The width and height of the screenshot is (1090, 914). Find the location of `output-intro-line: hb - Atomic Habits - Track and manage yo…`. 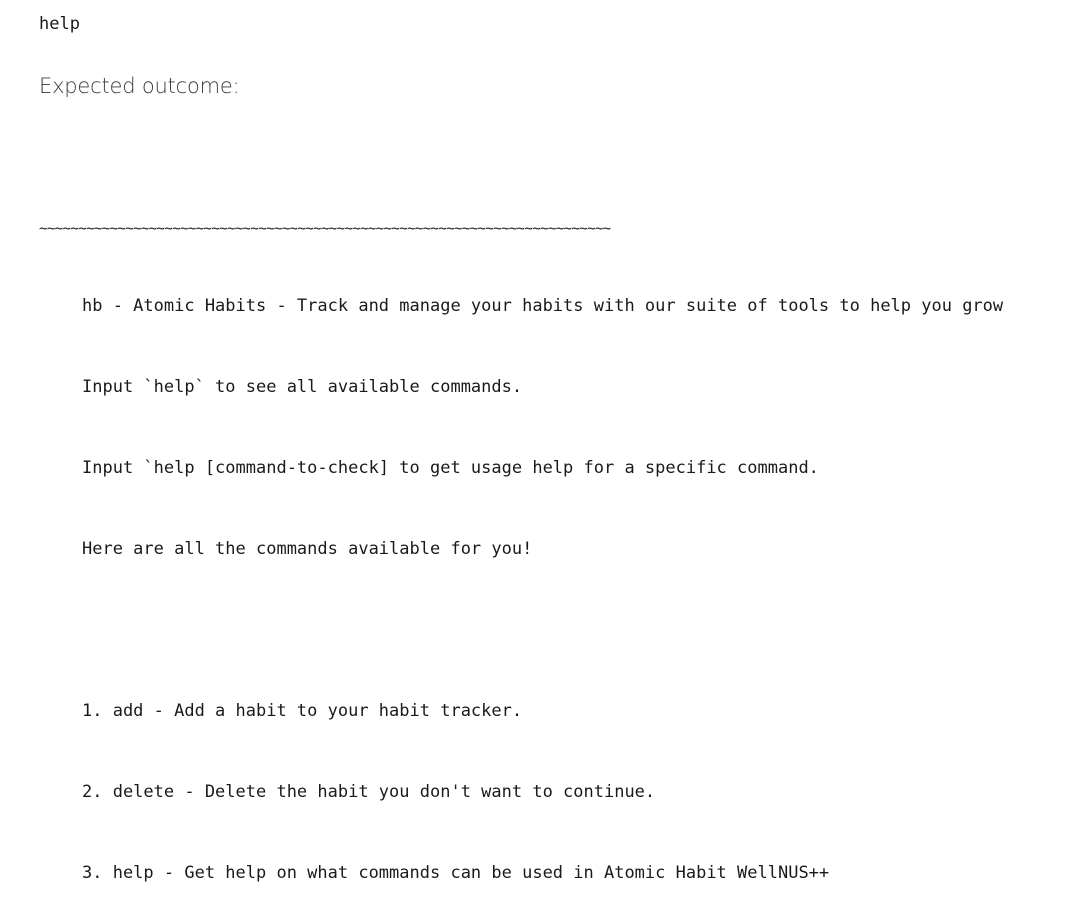

output-intro-line: hb - Atomic Habits - Track and manage yo… is located at coordinates (543, 306).